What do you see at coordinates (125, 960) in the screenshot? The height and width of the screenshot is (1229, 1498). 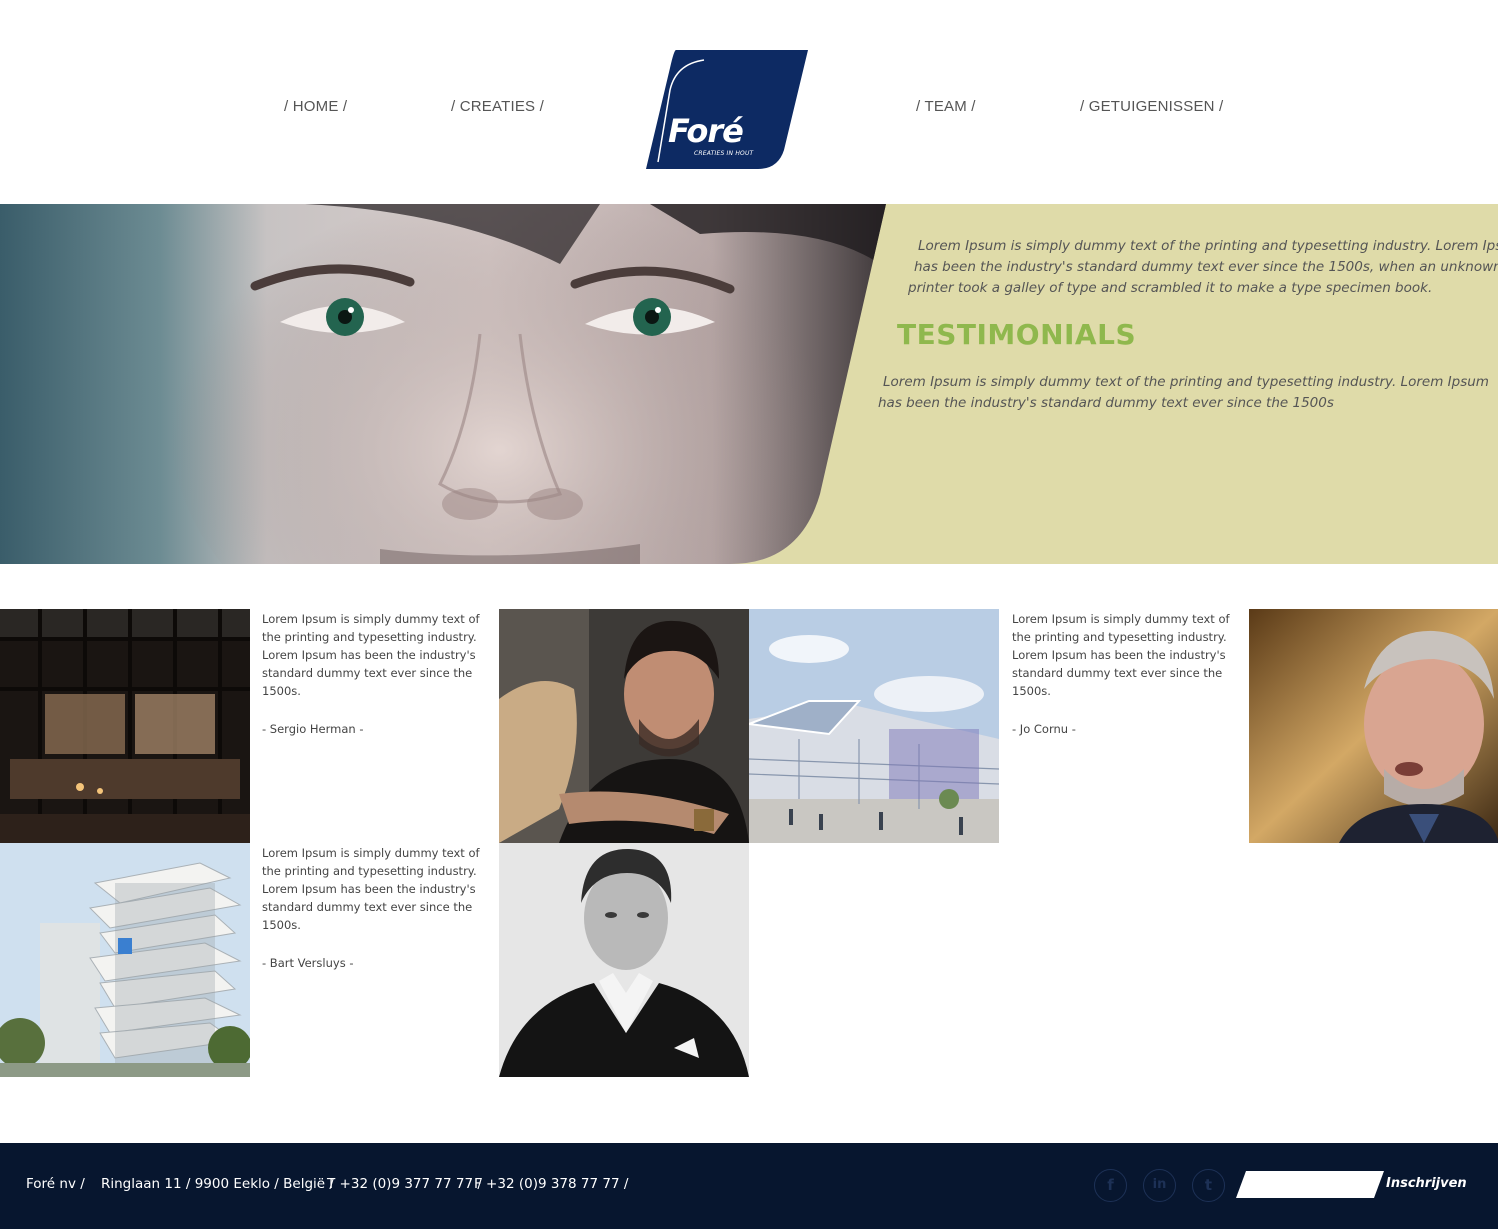 I see `tower-building-image` at bounding box center [125, 960].